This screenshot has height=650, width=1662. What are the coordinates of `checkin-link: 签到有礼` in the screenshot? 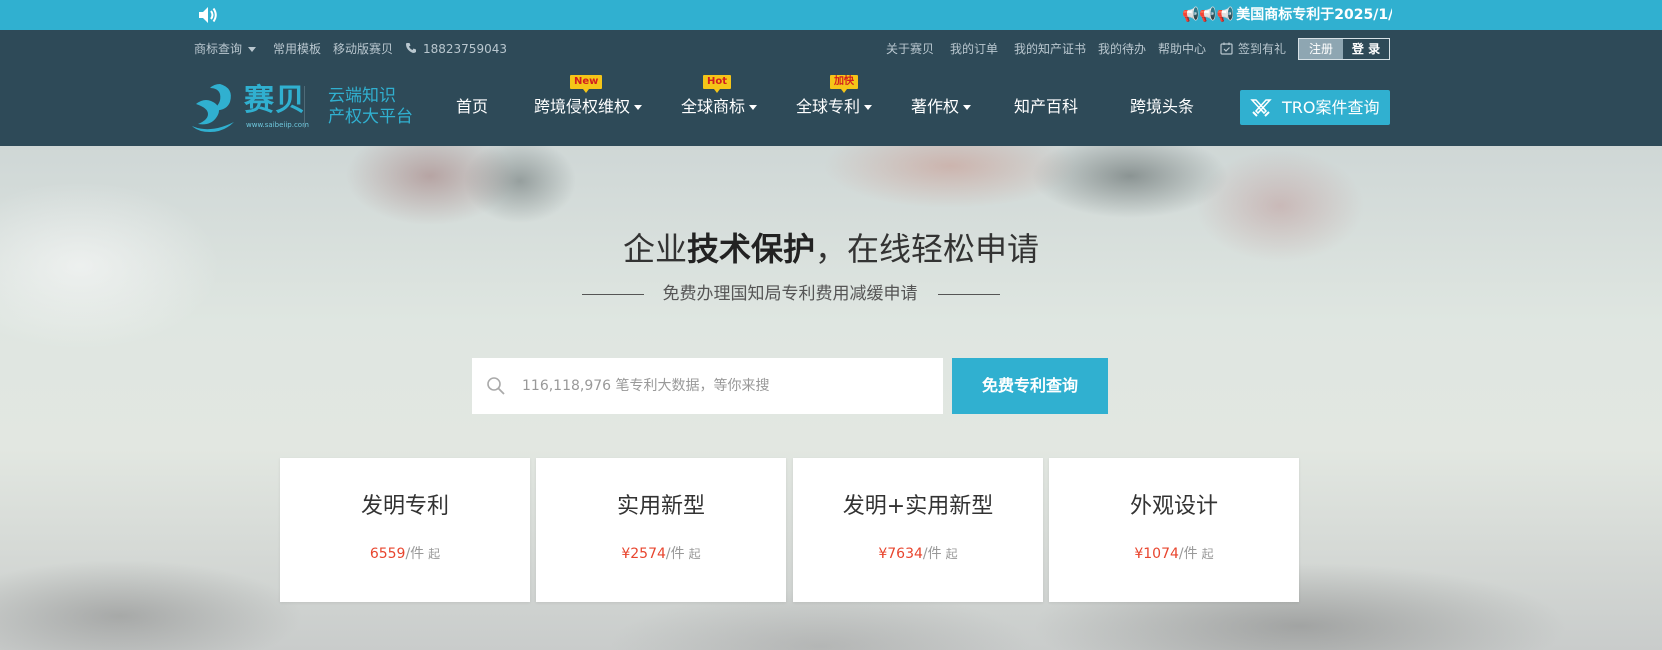 It's located at (1253, 49).